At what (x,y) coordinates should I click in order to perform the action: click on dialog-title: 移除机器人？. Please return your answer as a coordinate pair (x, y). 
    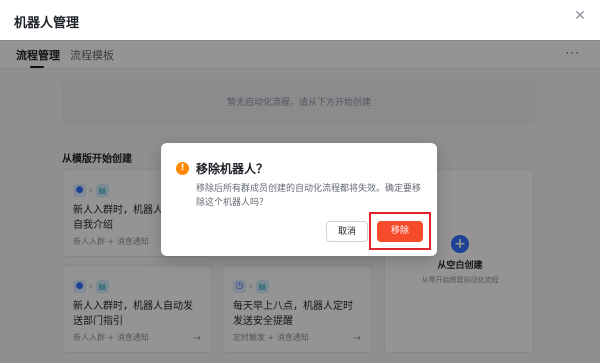
    Looking at the image, I should click on (232, 169).